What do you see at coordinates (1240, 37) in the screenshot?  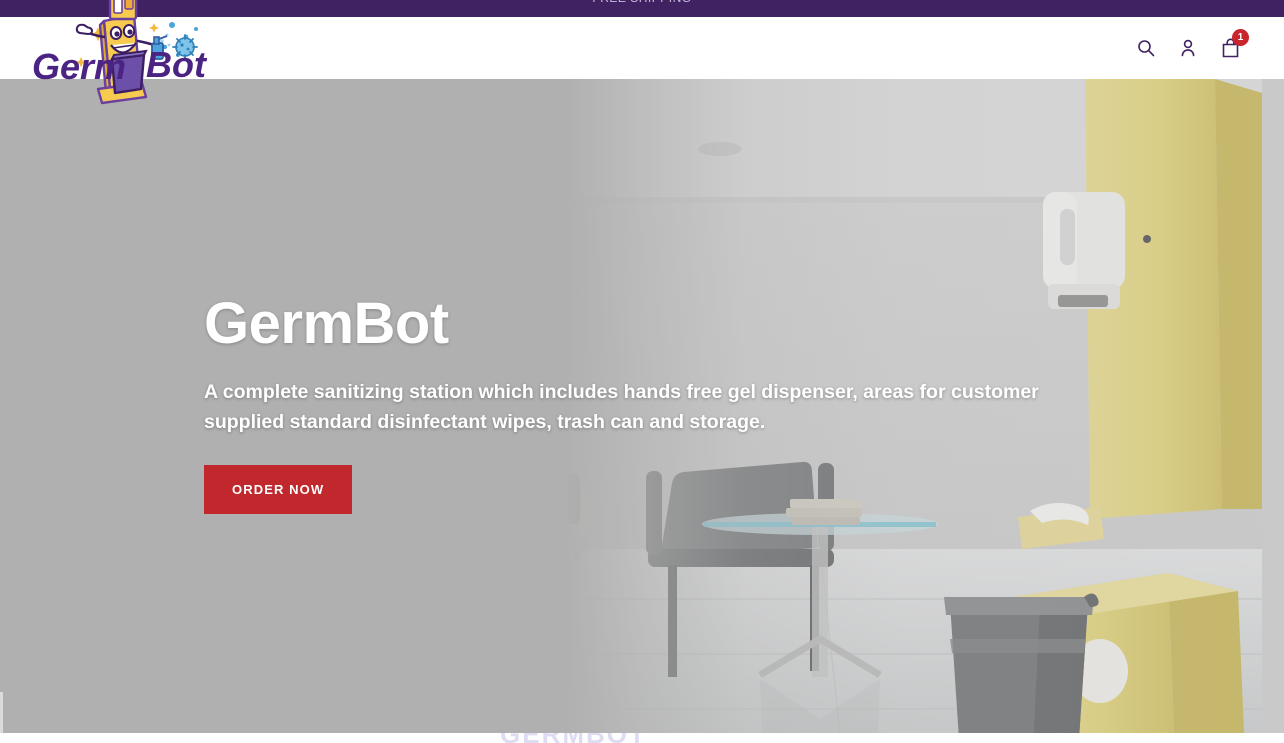 I see `cart-count-badge: 1` at bounding box center [1240, 37].